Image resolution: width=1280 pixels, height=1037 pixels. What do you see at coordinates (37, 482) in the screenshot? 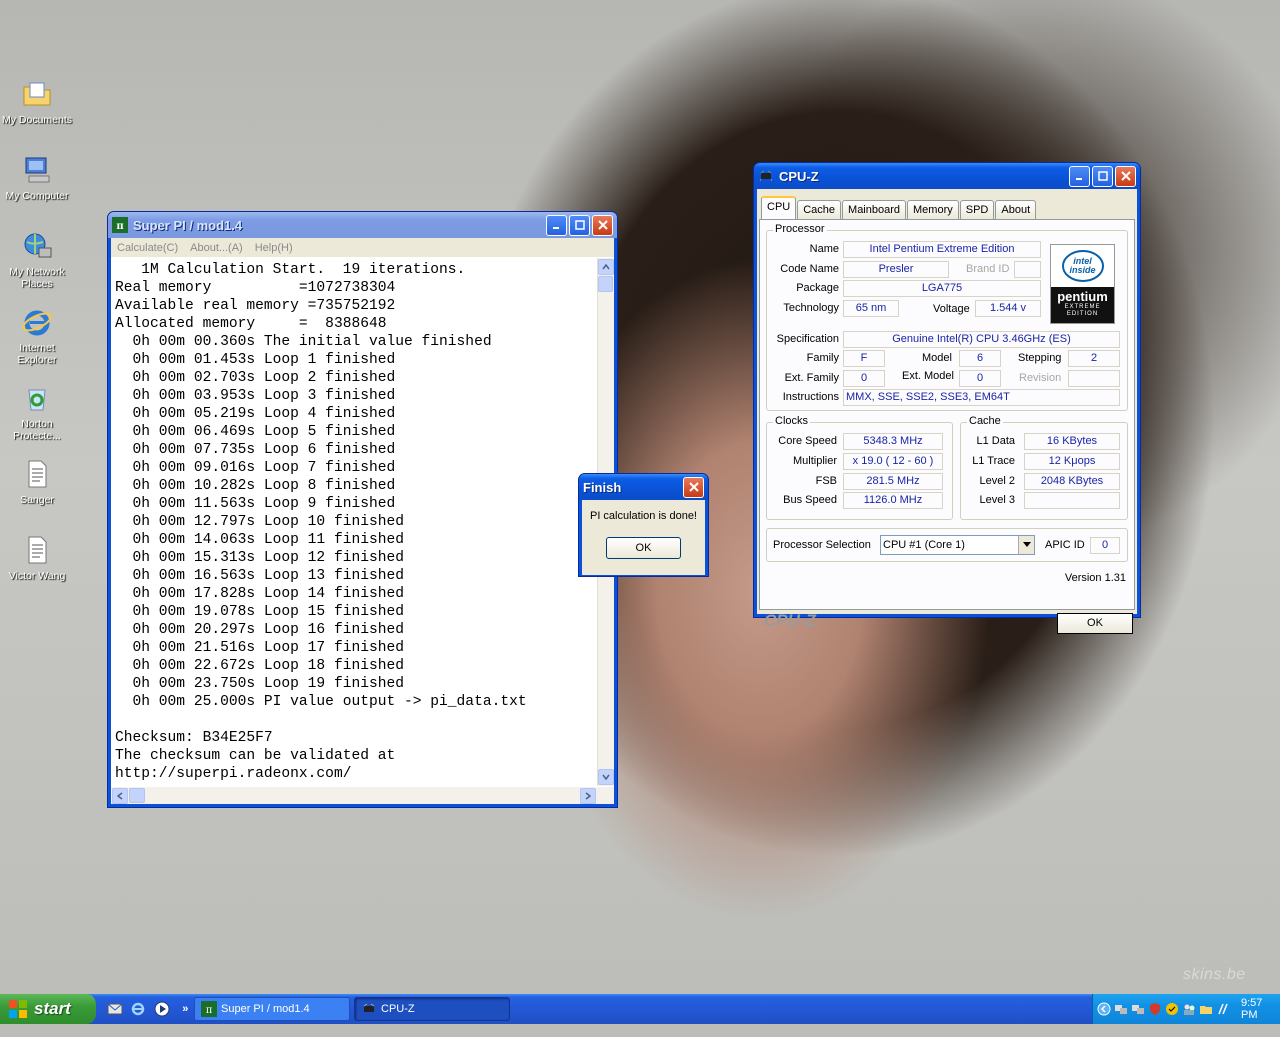
I see `desktop-icon-sanger: Sanger` at bounding box center [37, 482].